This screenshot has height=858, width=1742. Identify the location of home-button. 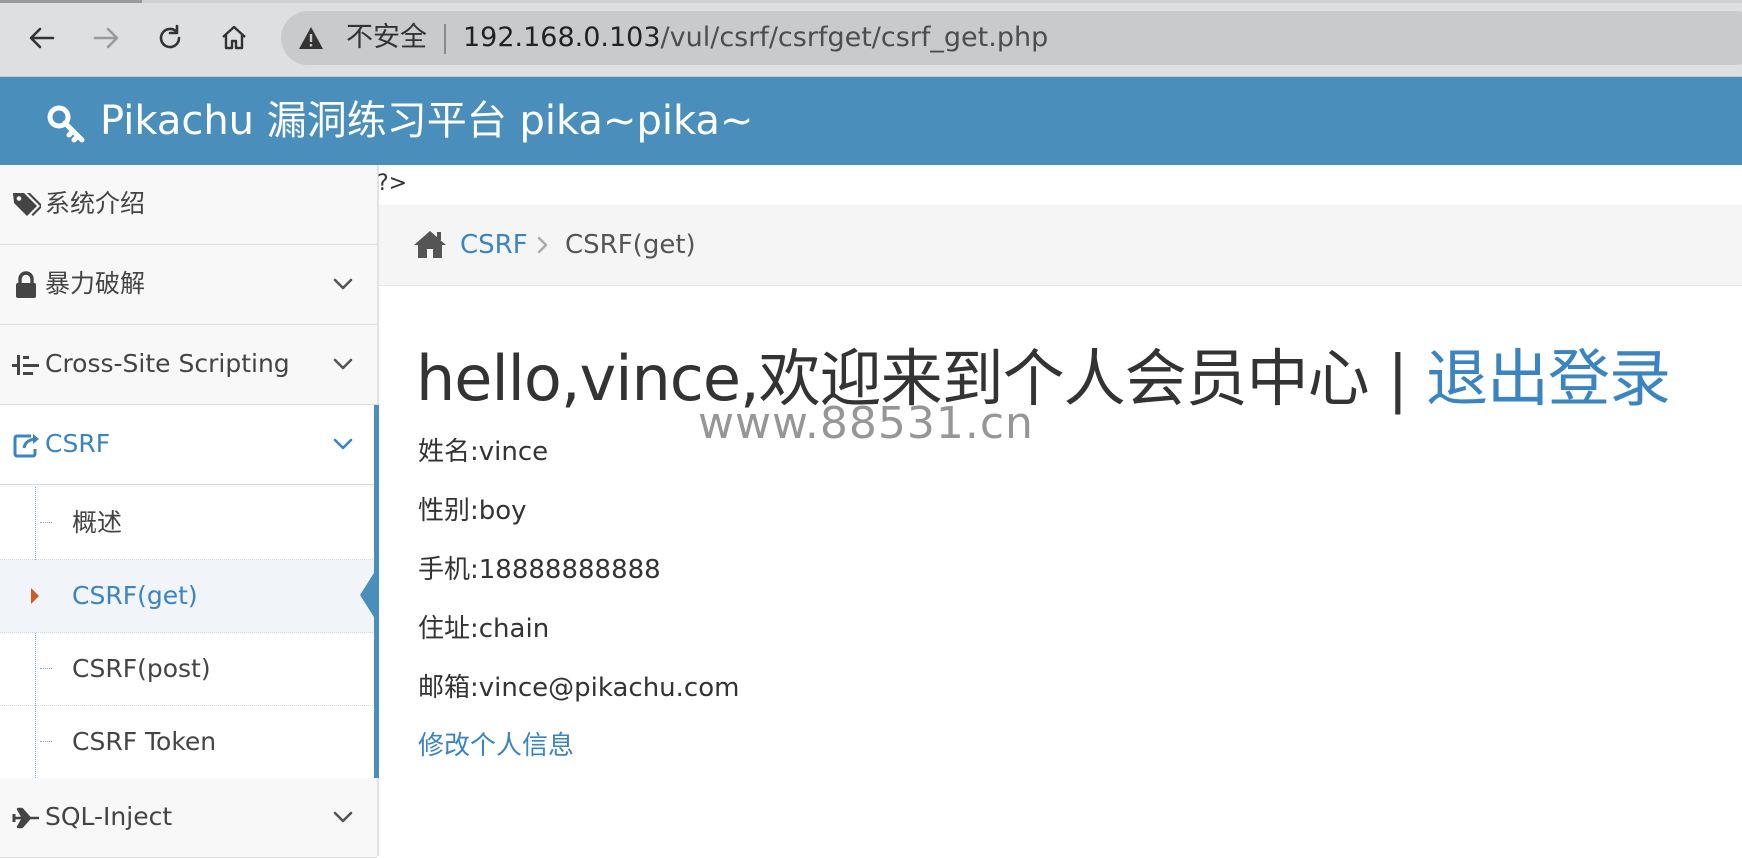
(234, 38).